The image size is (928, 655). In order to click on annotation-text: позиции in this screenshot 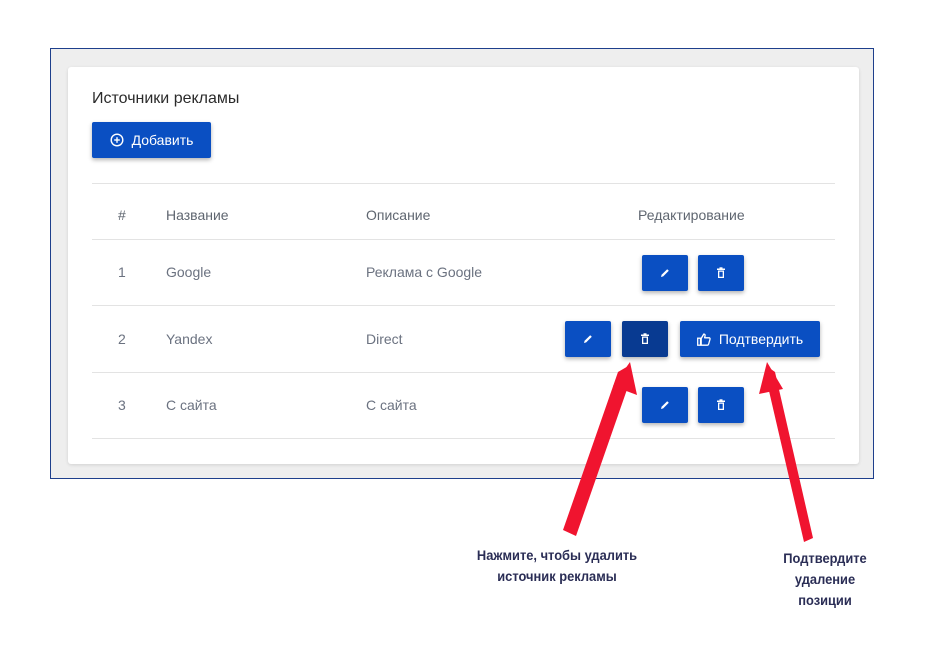, I will do `click(825, 600)`.